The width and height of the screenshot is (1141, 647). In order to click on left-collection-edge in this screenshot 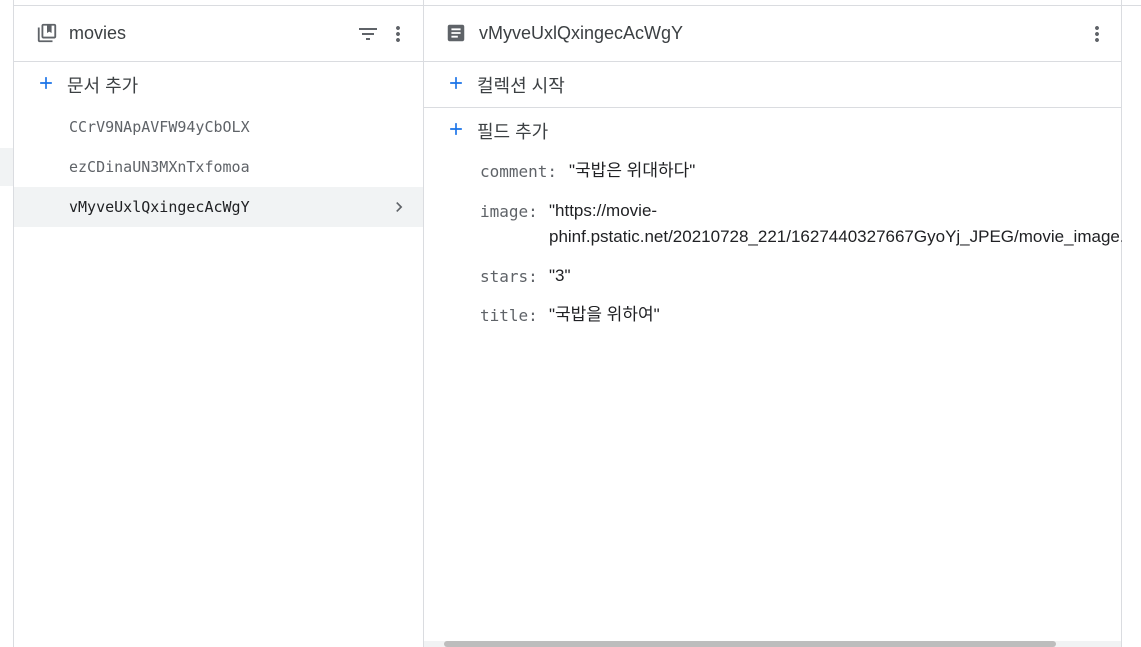, I will do `click(7, 323)`.